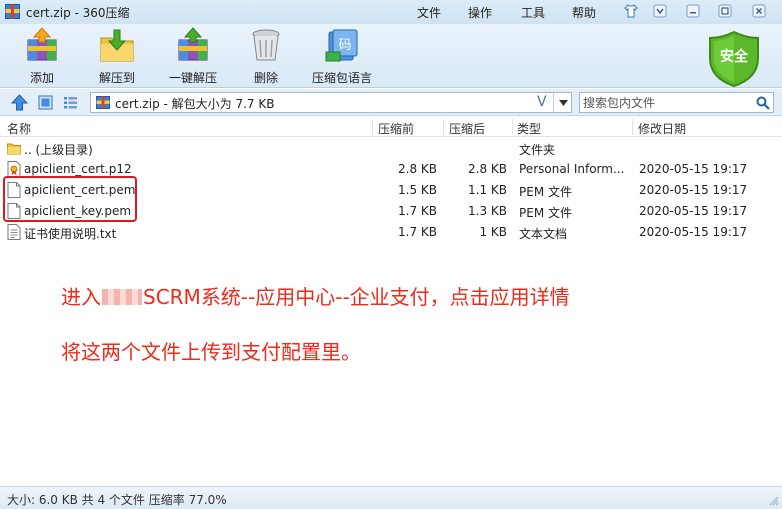 This screenshot has height=509, width=782. I want to click on file-type: 文件夹, so click(537, 150).